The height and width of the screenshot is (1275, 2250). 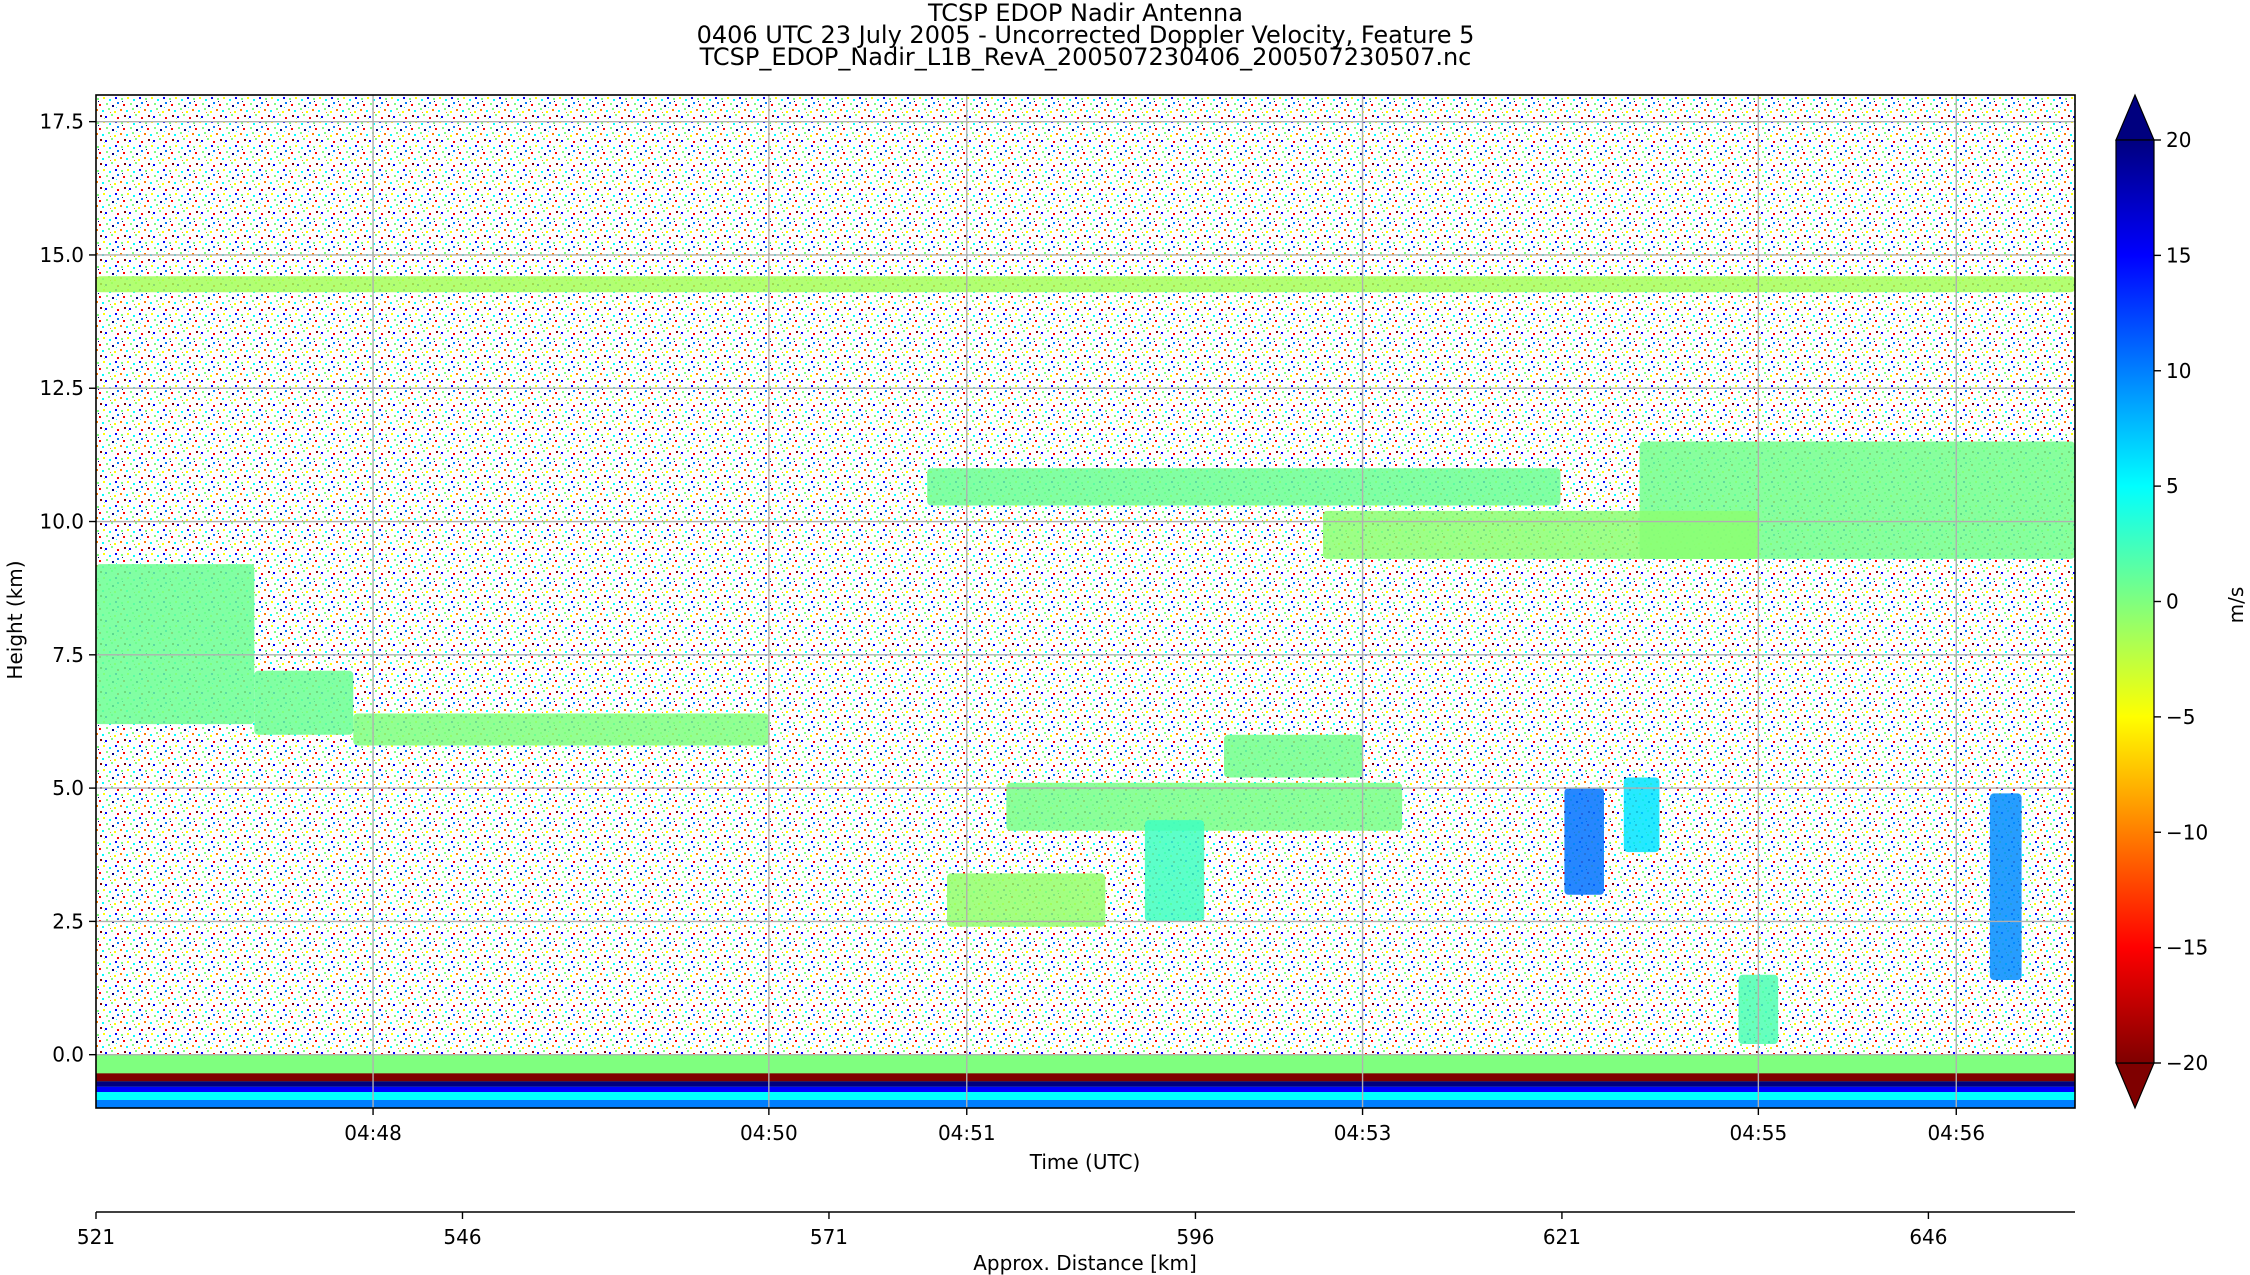 I want to click on colorbar-gradient, so click(x=2135, y=601).